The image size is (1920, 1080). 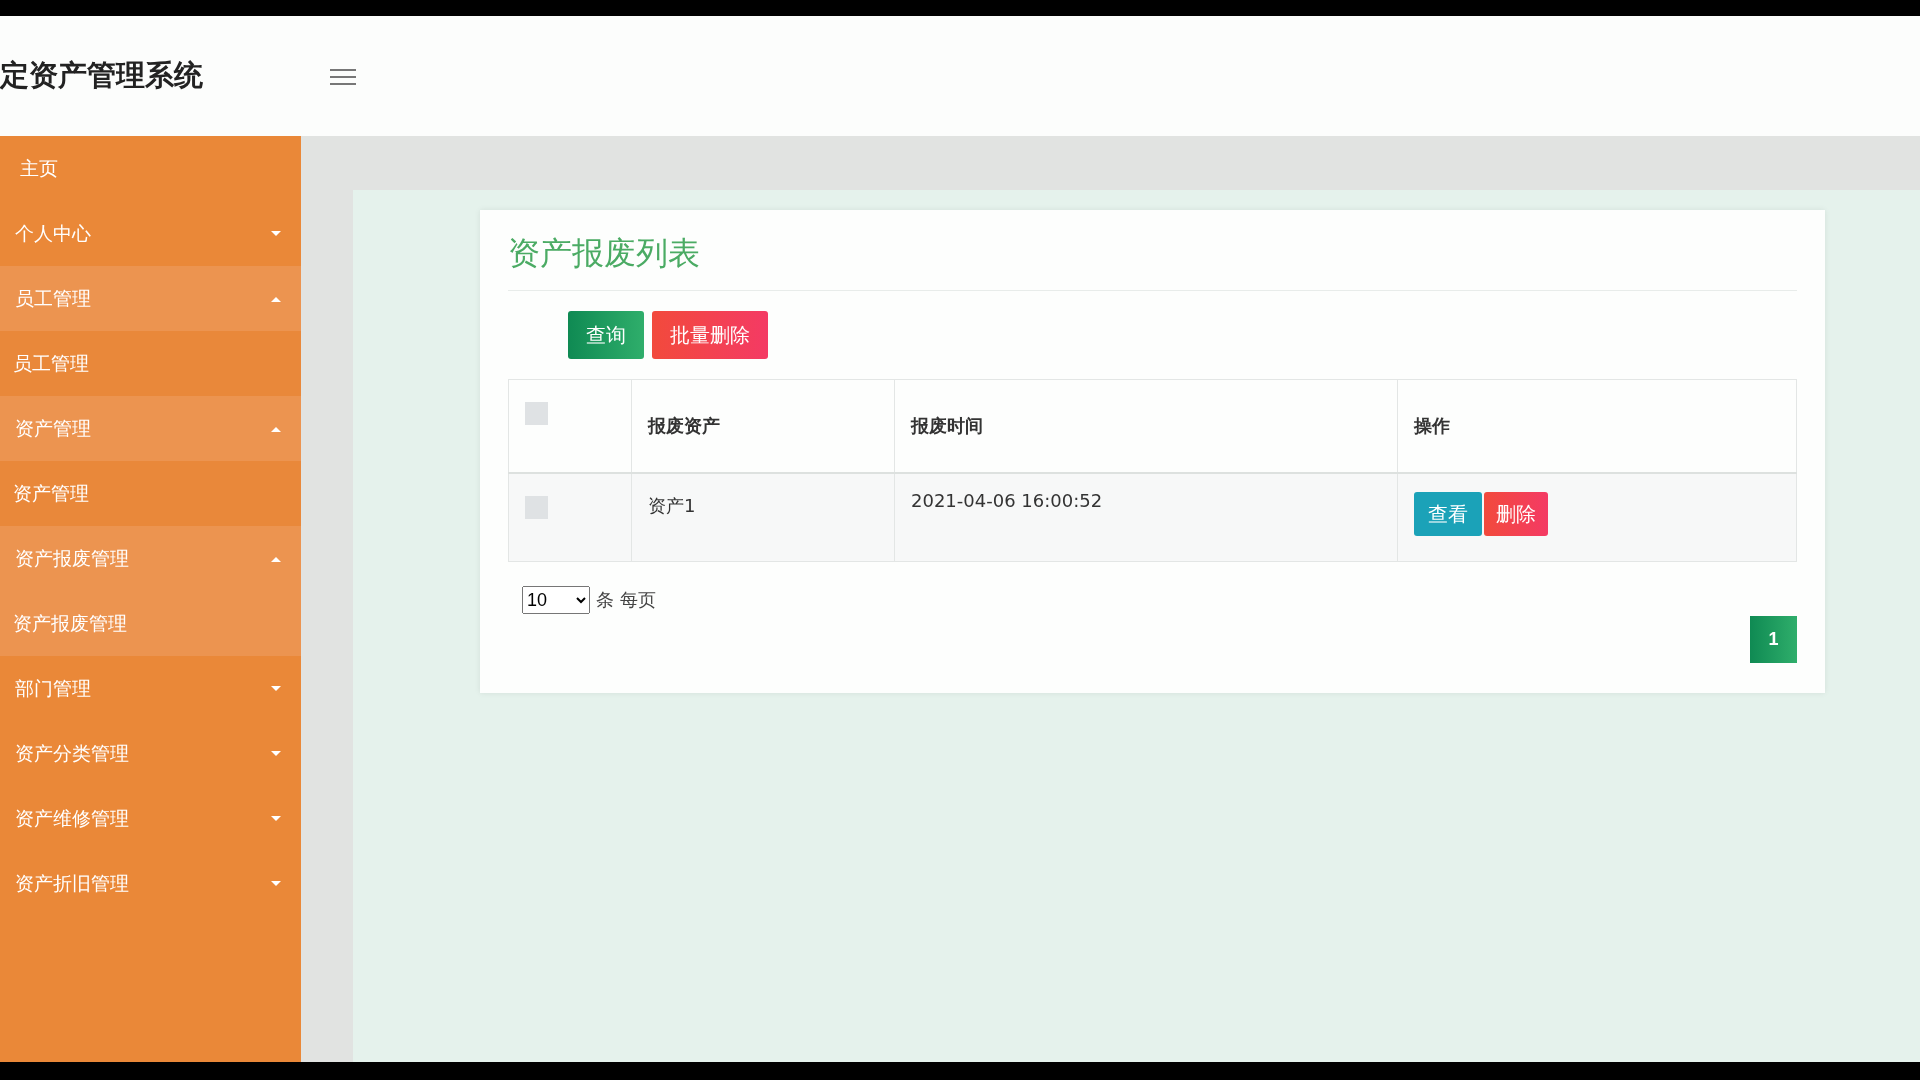 I want to click on search-button: 查询, so click(x=606, y=335).